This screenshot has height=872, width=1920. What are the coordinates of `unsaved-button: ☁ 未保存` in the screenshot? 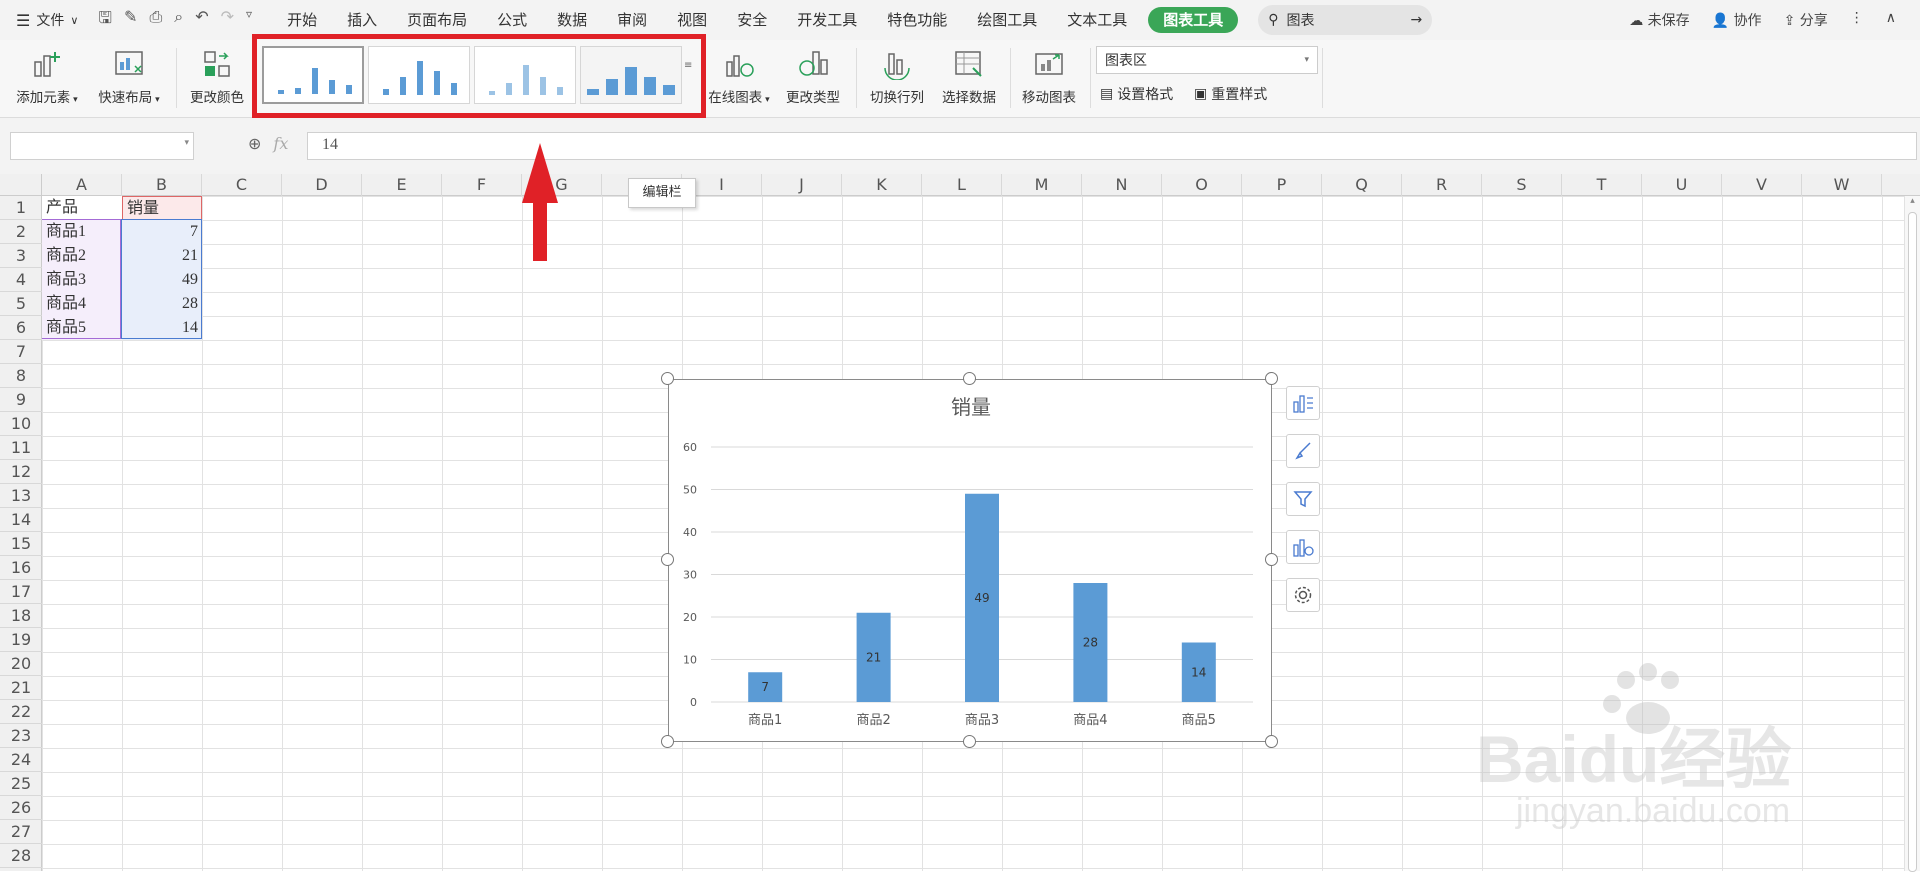 It's located at (1659, 20).